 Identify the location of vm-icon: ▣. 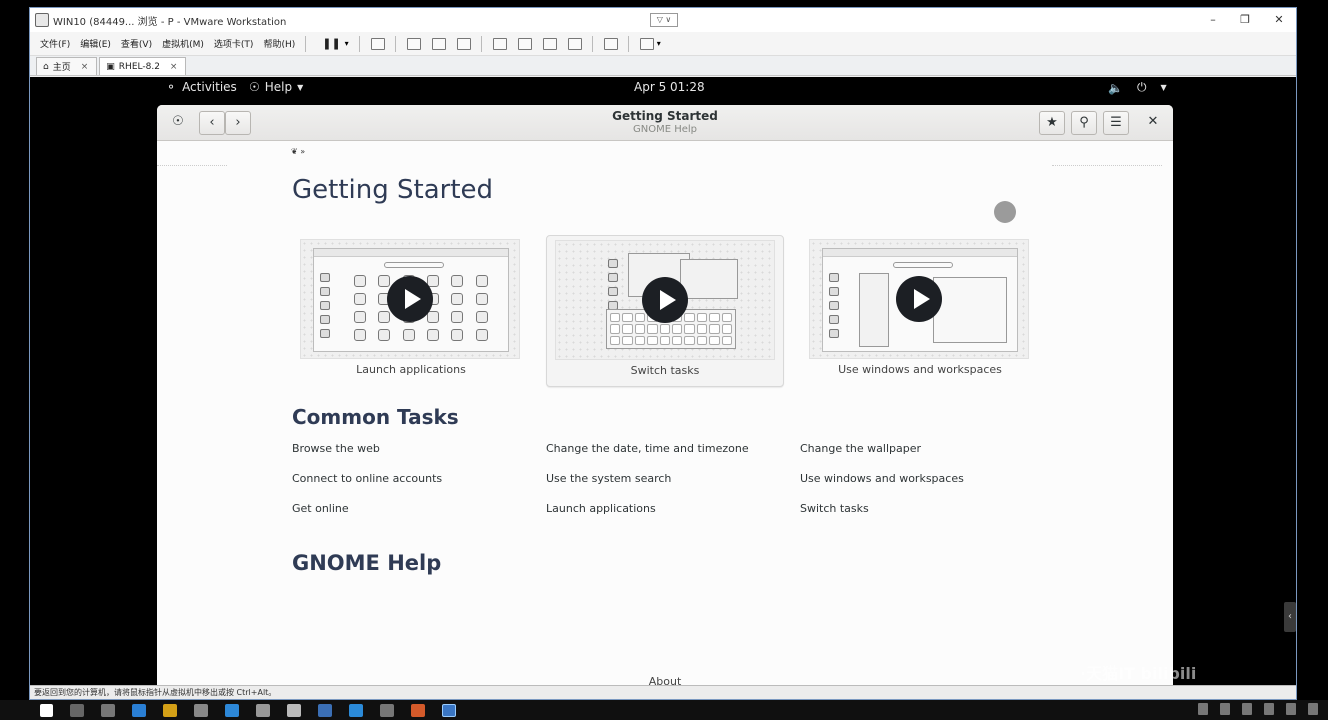
(110, 66).